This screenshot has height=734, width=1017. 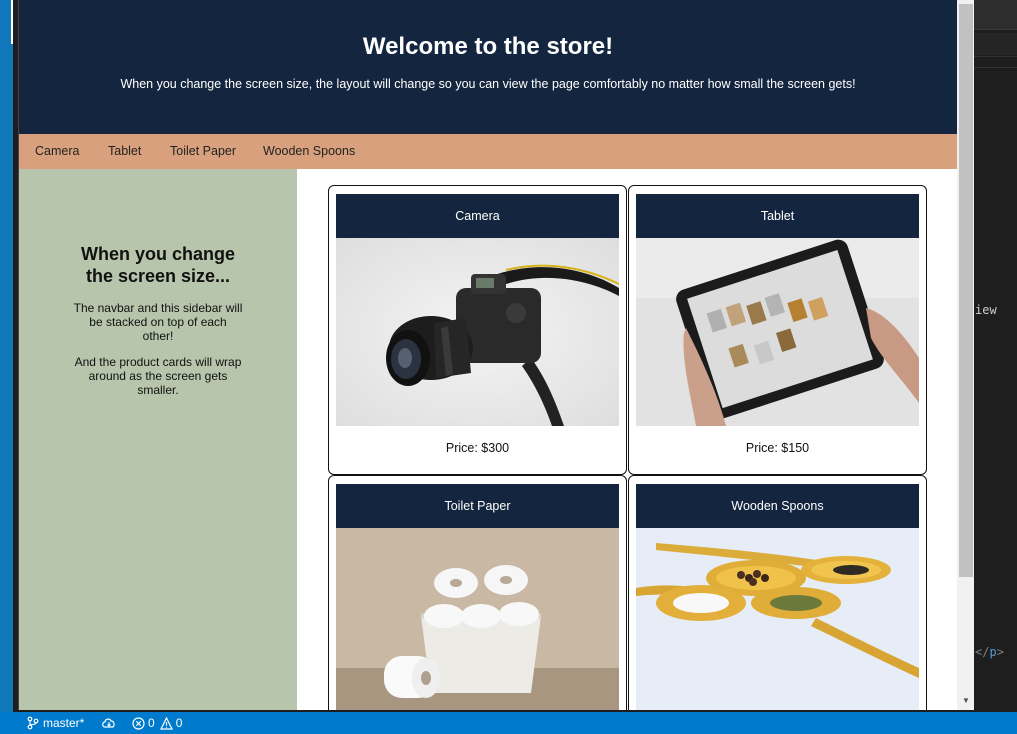 I want to click on page-title: Welcome to the store!, so click(x=488, y=46).